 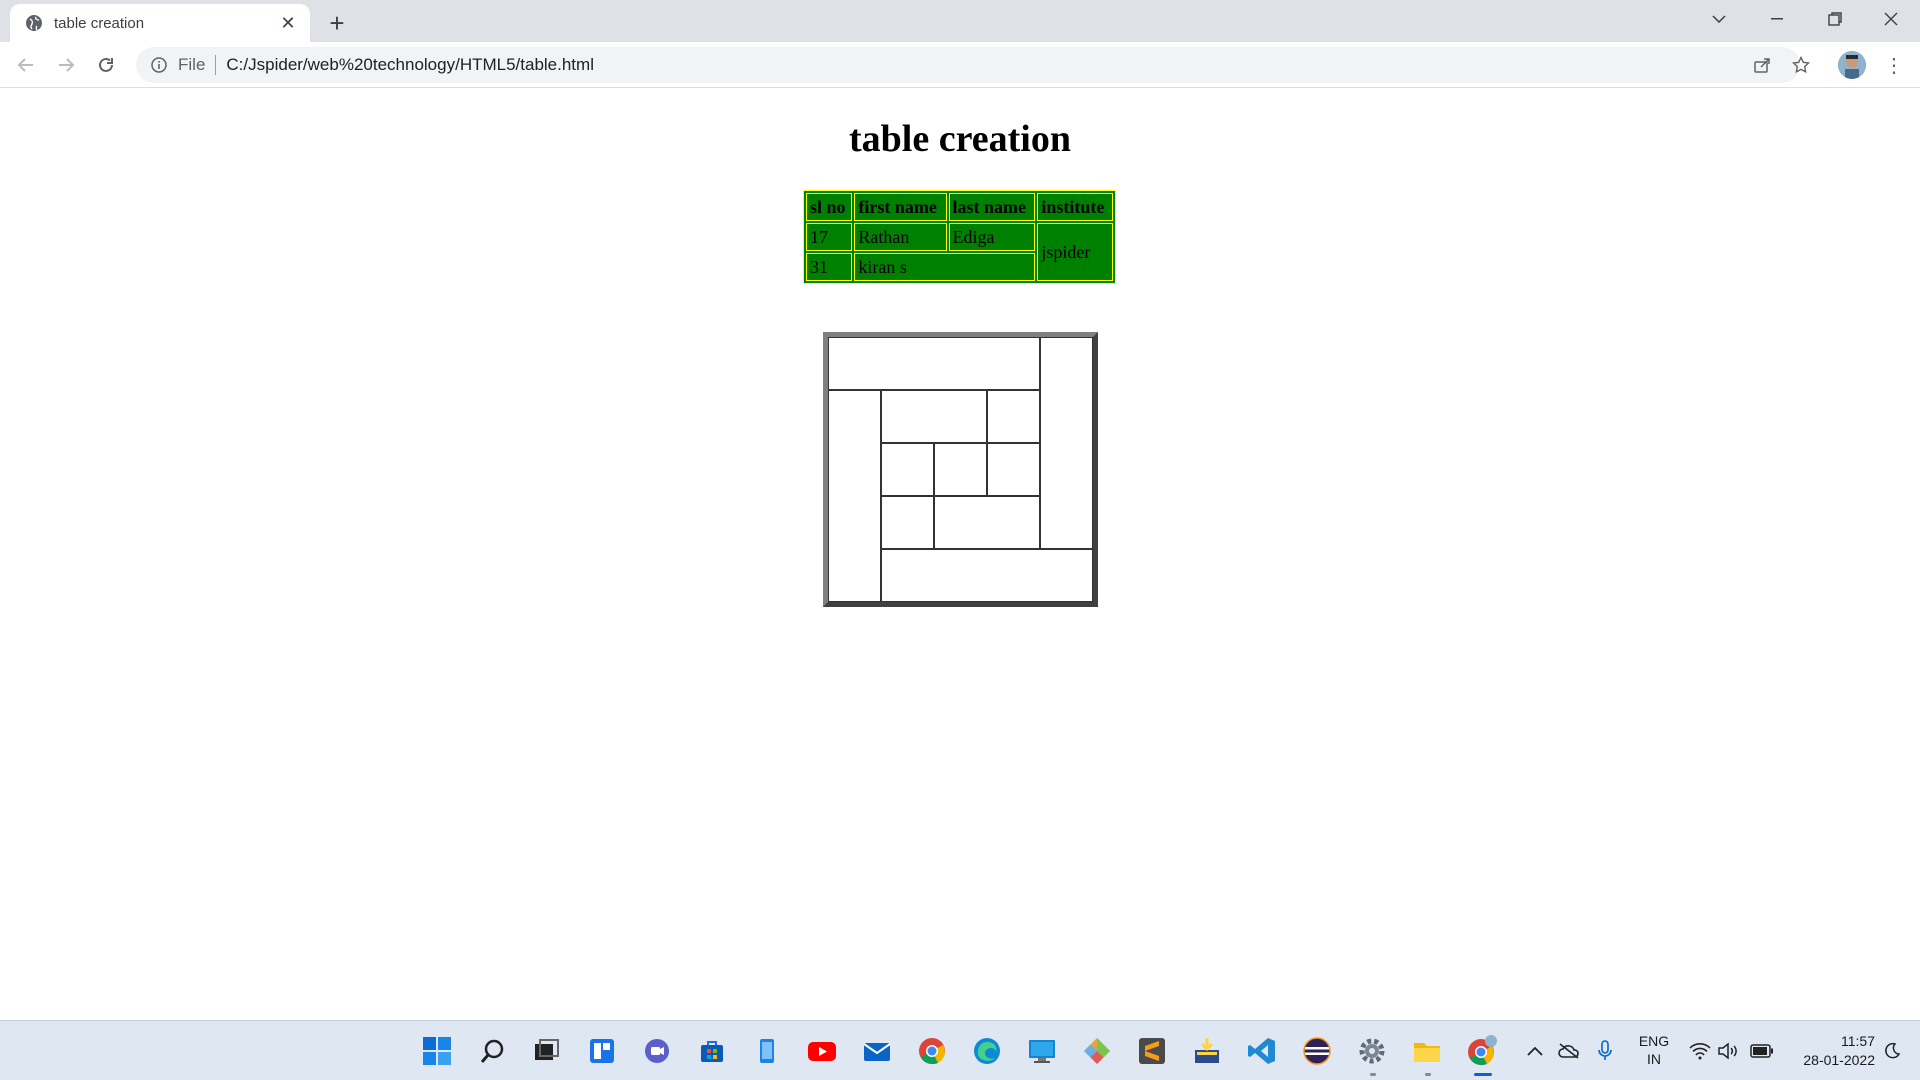 What do you see at coordinates (66, 65) in the screenshot?
I see `forward-arrow-icon` at bounding box center [66, 65].